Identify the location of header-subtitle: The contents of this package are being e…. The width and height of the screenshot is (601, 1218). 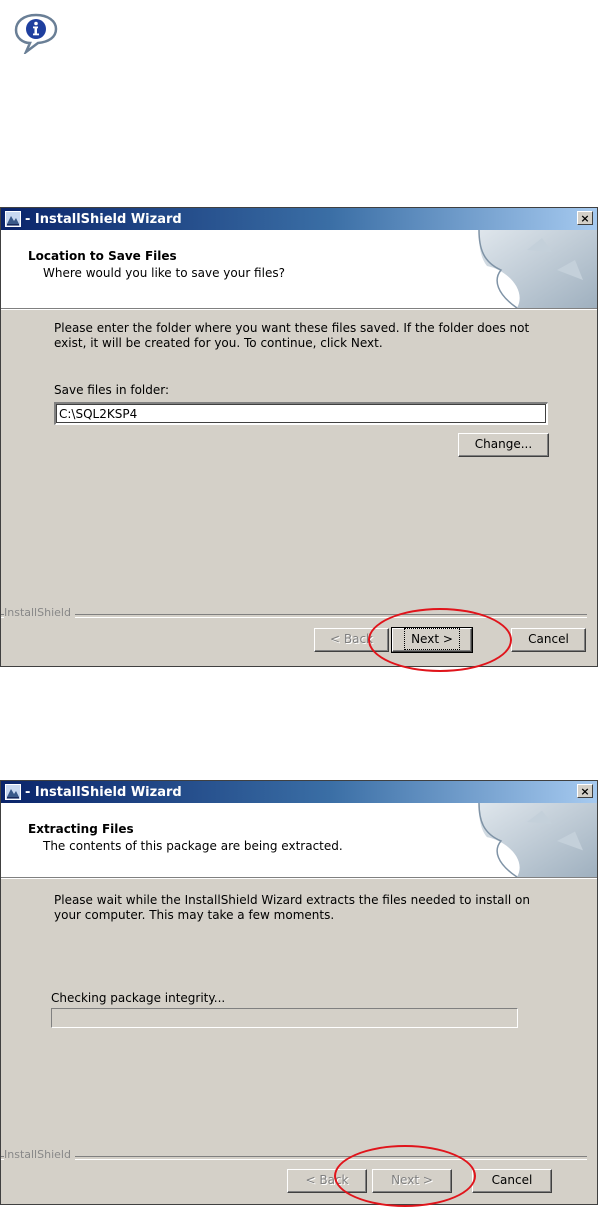
(193, 846).